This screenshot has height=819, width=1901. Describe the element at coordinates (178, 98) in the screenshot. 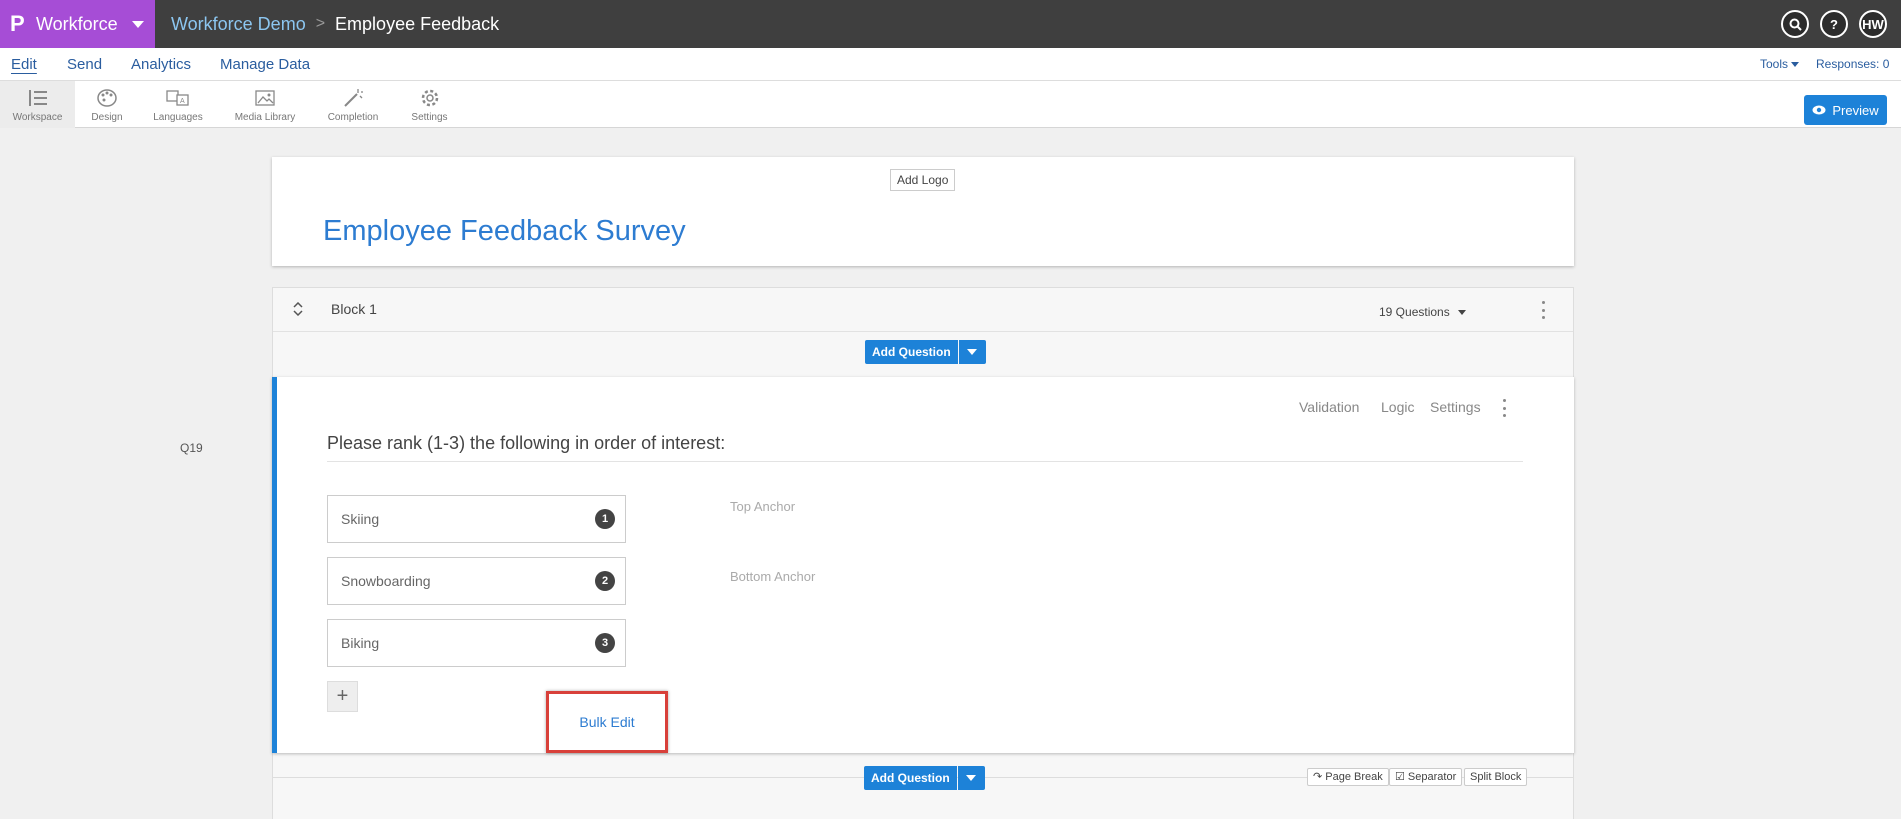

I see `languages-icon: A` at that location.